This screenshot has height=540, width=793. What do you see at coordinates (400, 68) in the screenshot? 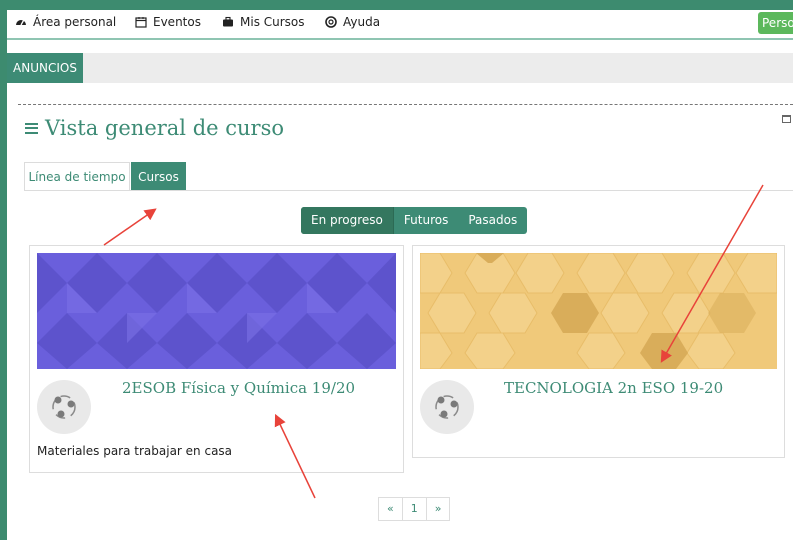
I see `announcements-bar: ANUNCIOS` at bounding box center [400, 68].